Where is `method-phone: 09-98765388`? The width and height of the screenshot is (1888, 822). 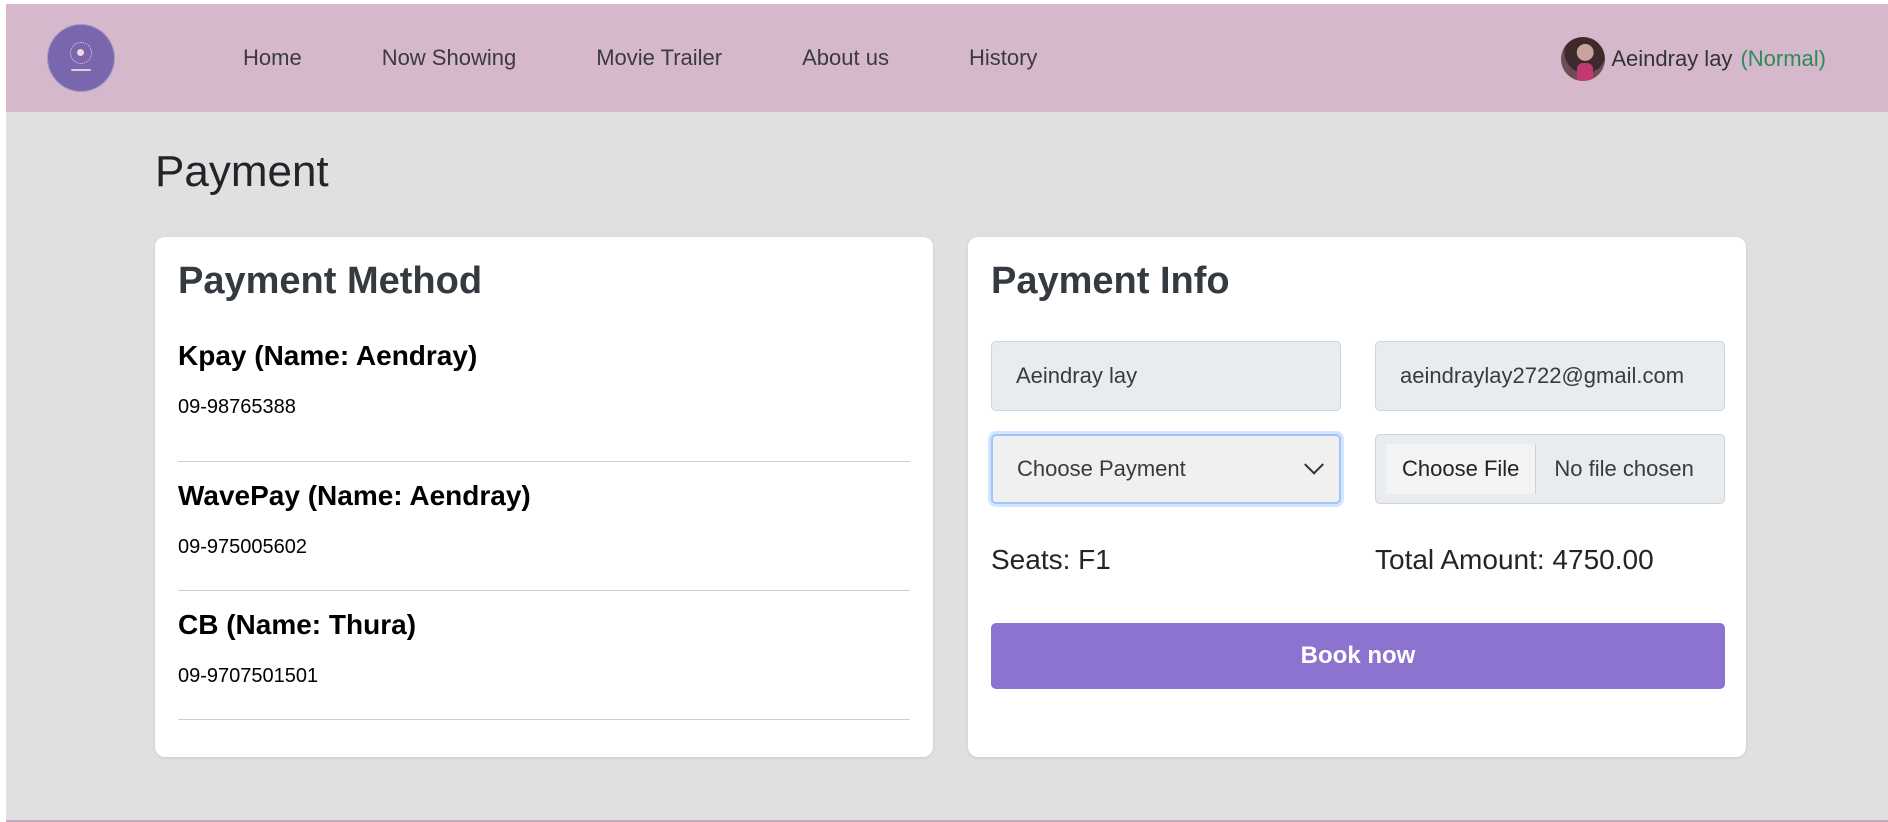 method-phone: 09-98765388 is located at coordinates (237, 406).